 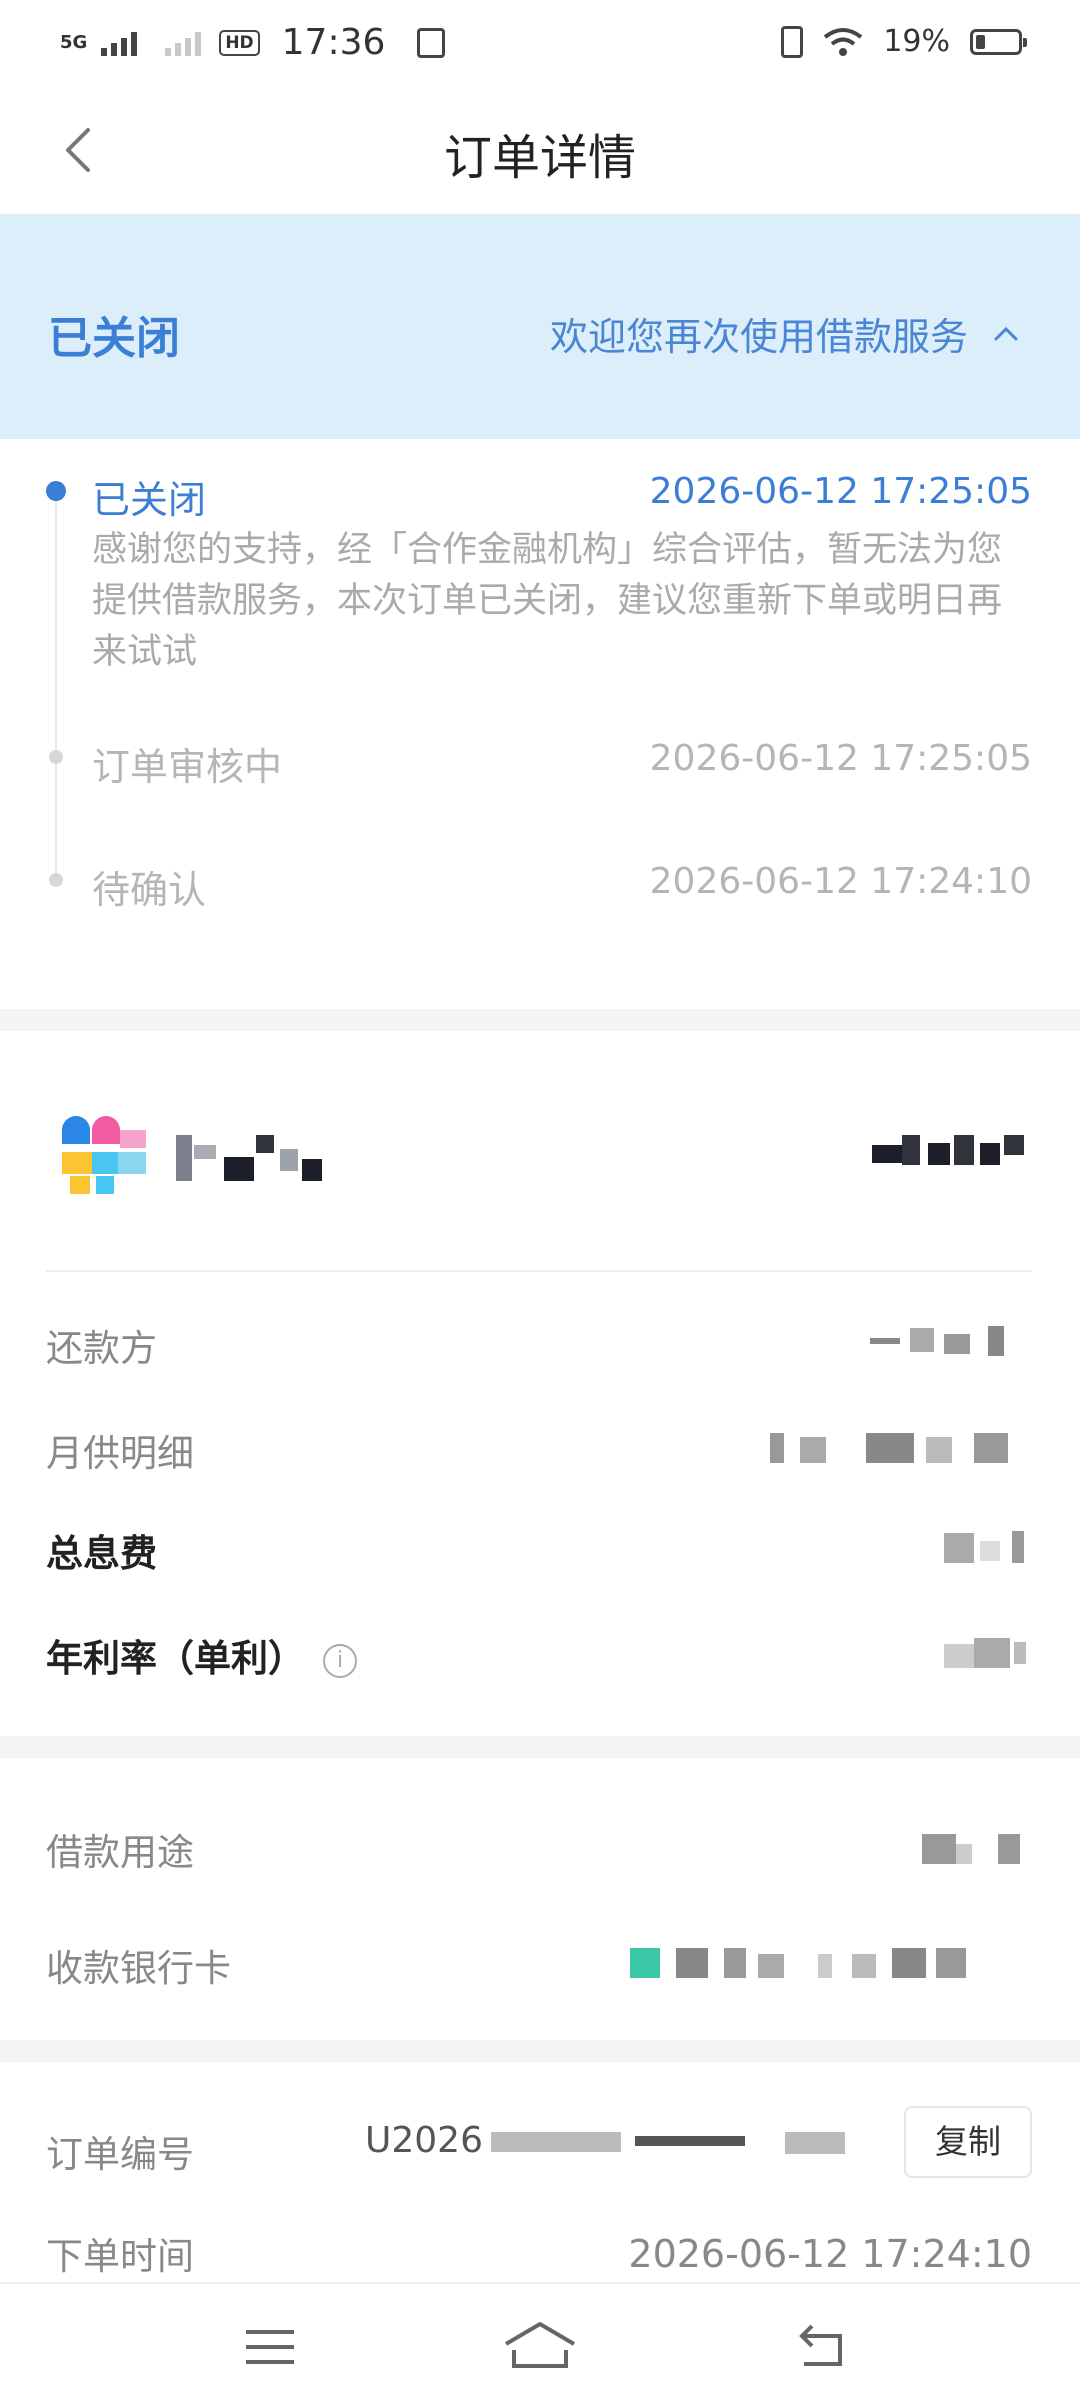 I want to click on order-status: 已关闭, so click(x=114, y=338).